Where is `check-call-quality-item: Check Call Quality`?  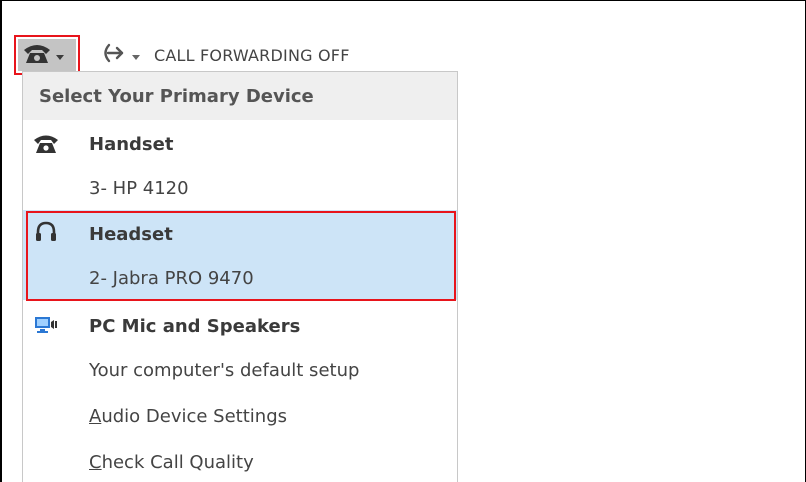 check-call-quality-item: Check Call Quality is located at coordinates (240, 461).